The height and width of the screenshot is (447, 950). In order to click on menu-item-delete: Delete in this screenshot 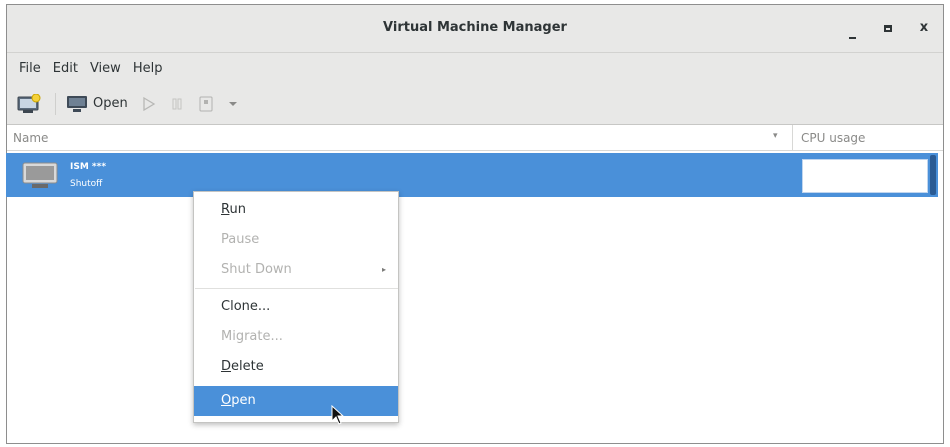, I will do `click(296, 367)`.